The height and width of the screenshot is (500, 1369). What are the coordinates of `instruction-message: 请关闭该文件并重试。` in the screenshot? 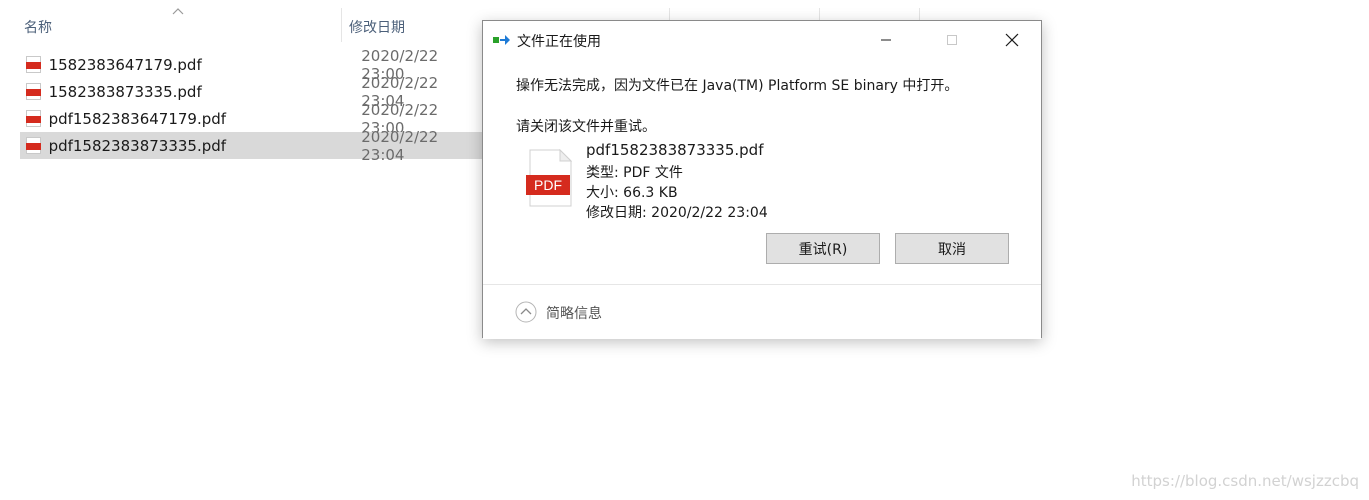 It's located at (586, 127).